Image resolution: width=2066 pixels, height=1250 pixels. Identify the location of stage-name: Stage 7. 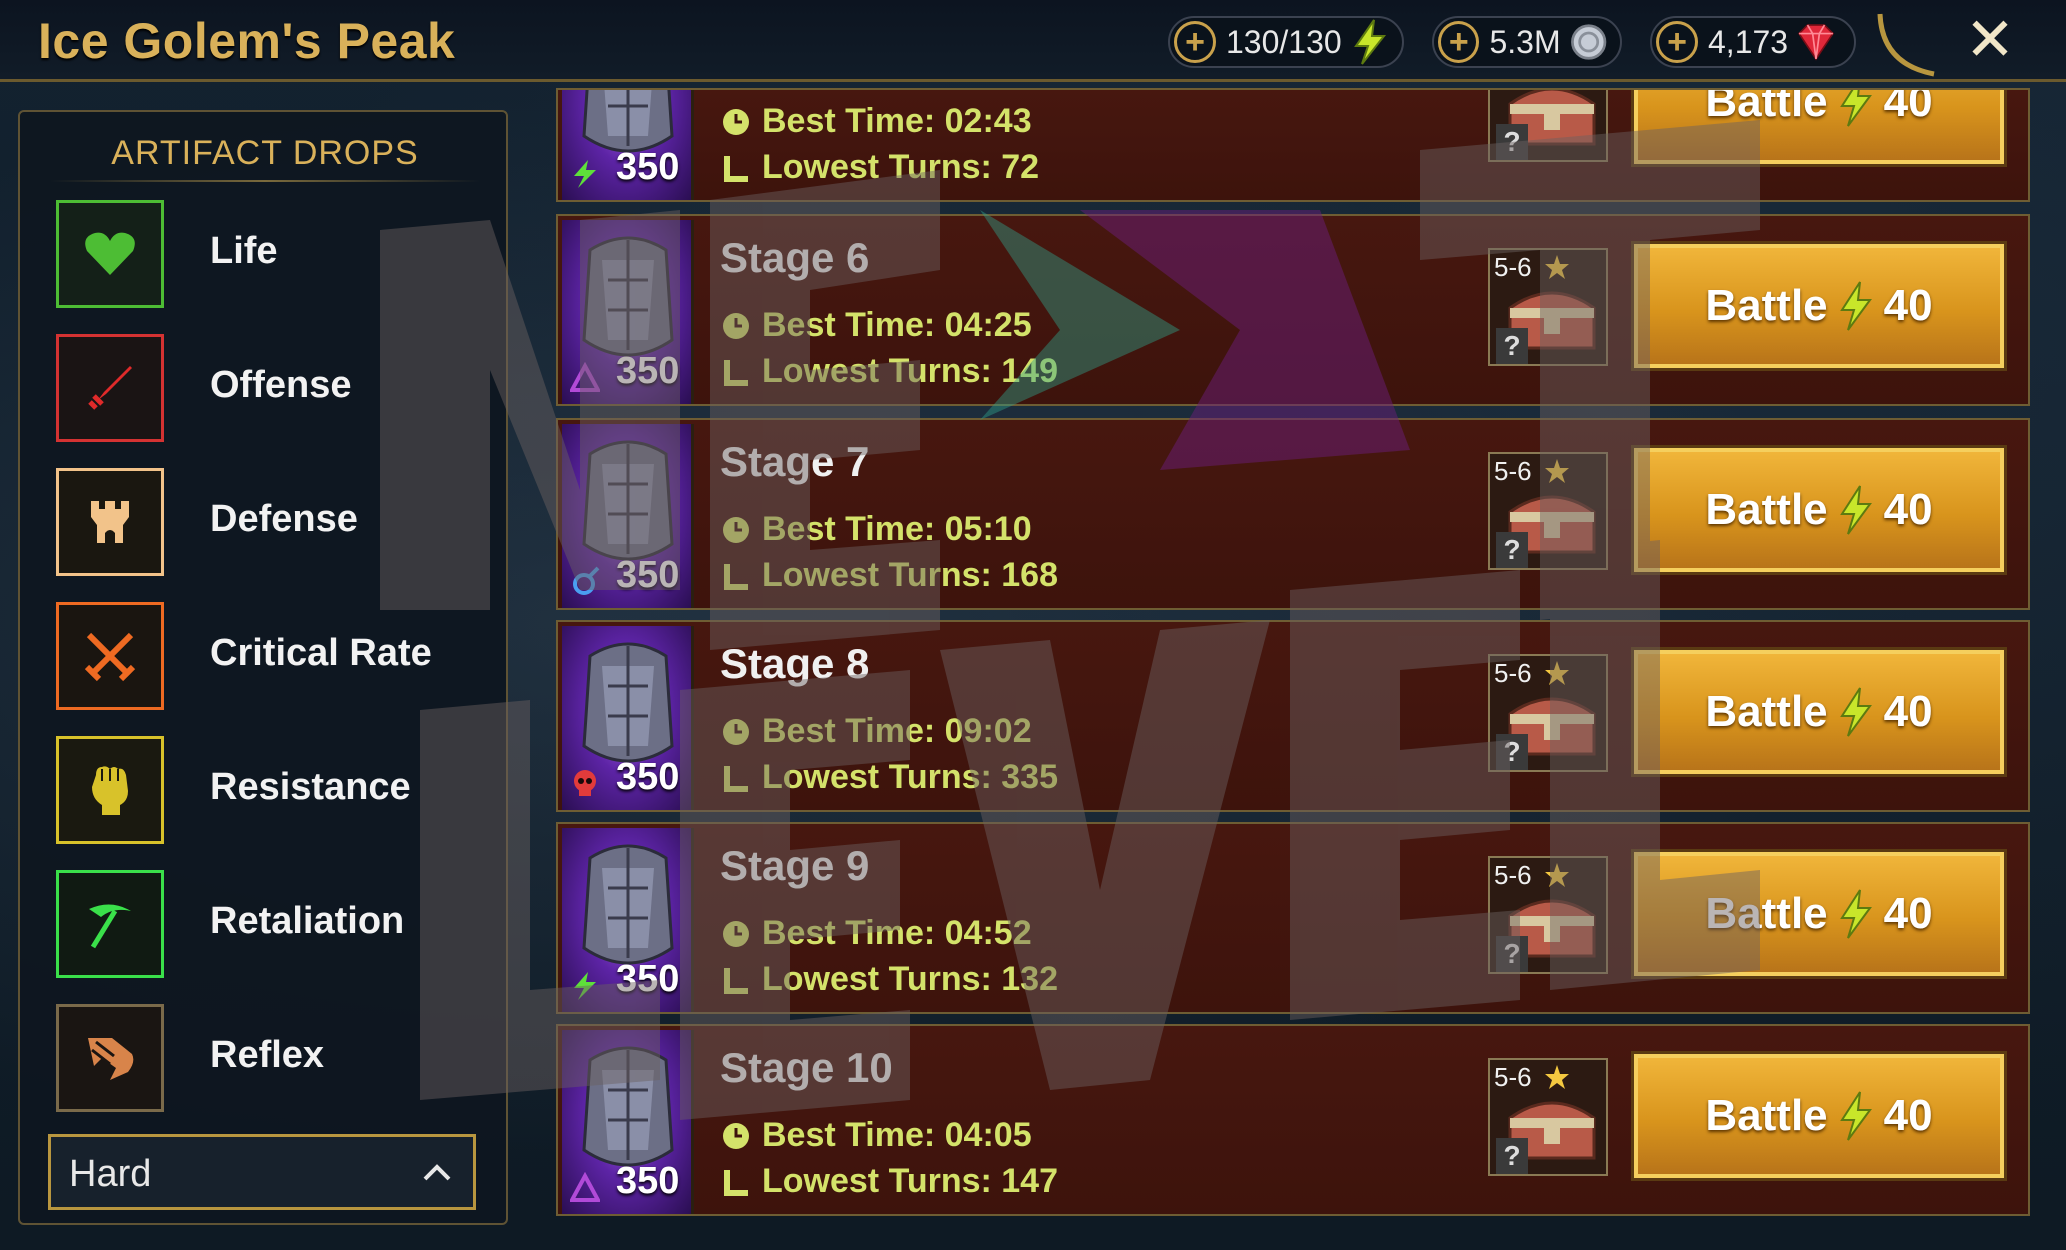
(795, 461).